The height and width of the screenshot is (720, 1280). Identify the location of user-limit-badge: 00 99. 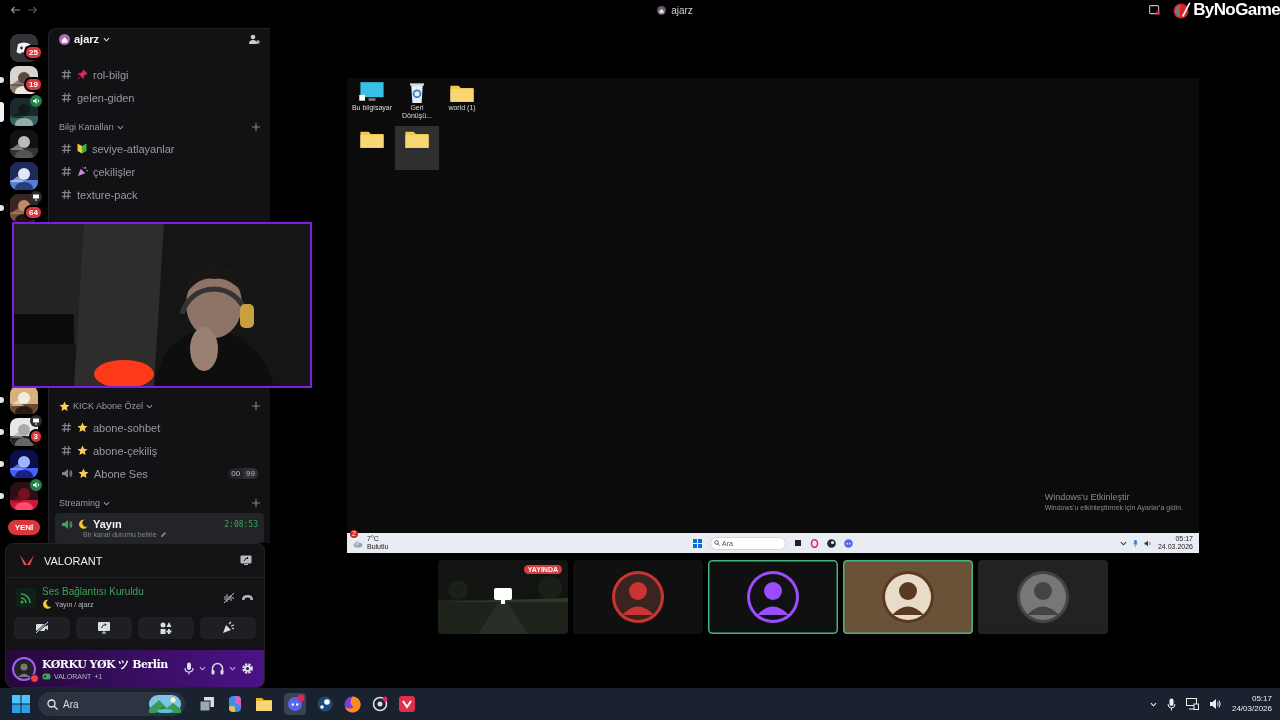
(243, 473).